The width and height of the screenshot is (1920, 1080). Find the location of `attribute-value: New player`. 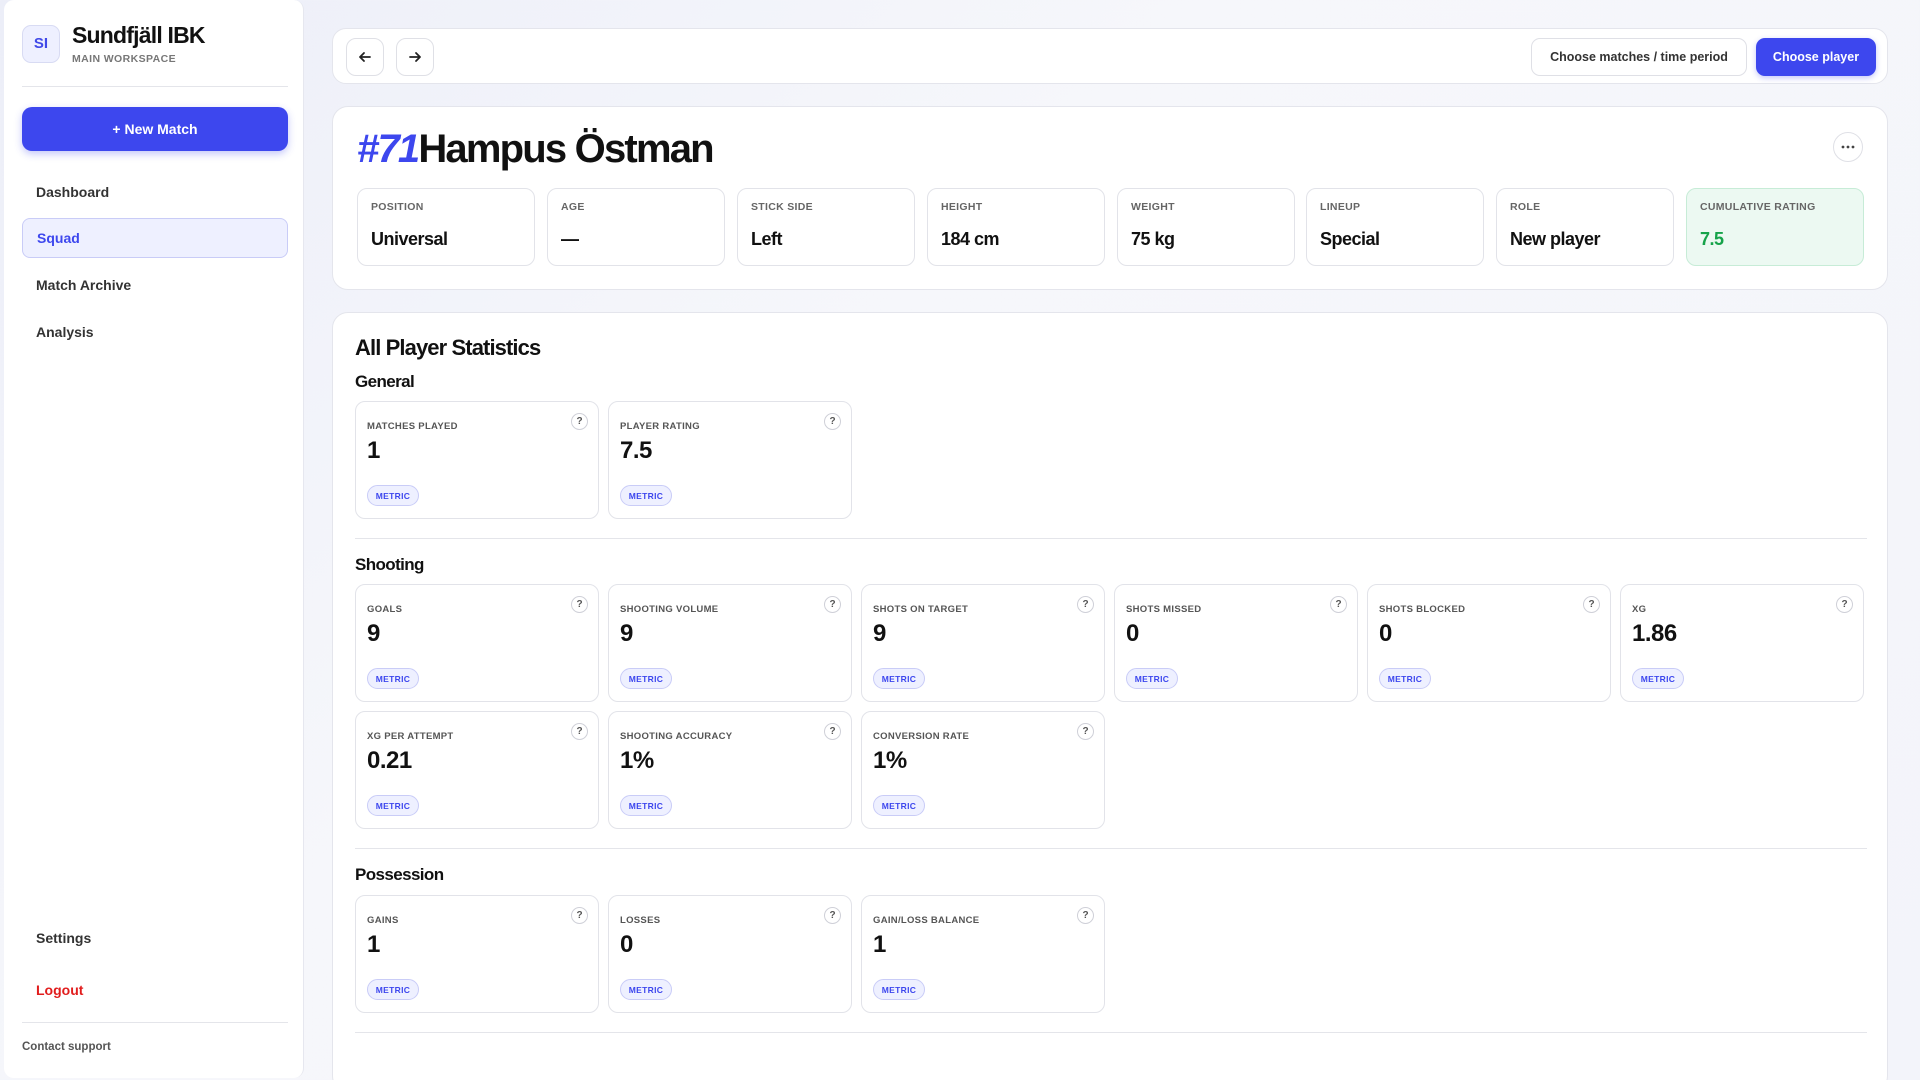

attribute-value: New player is located at coordinates (1555, 239).